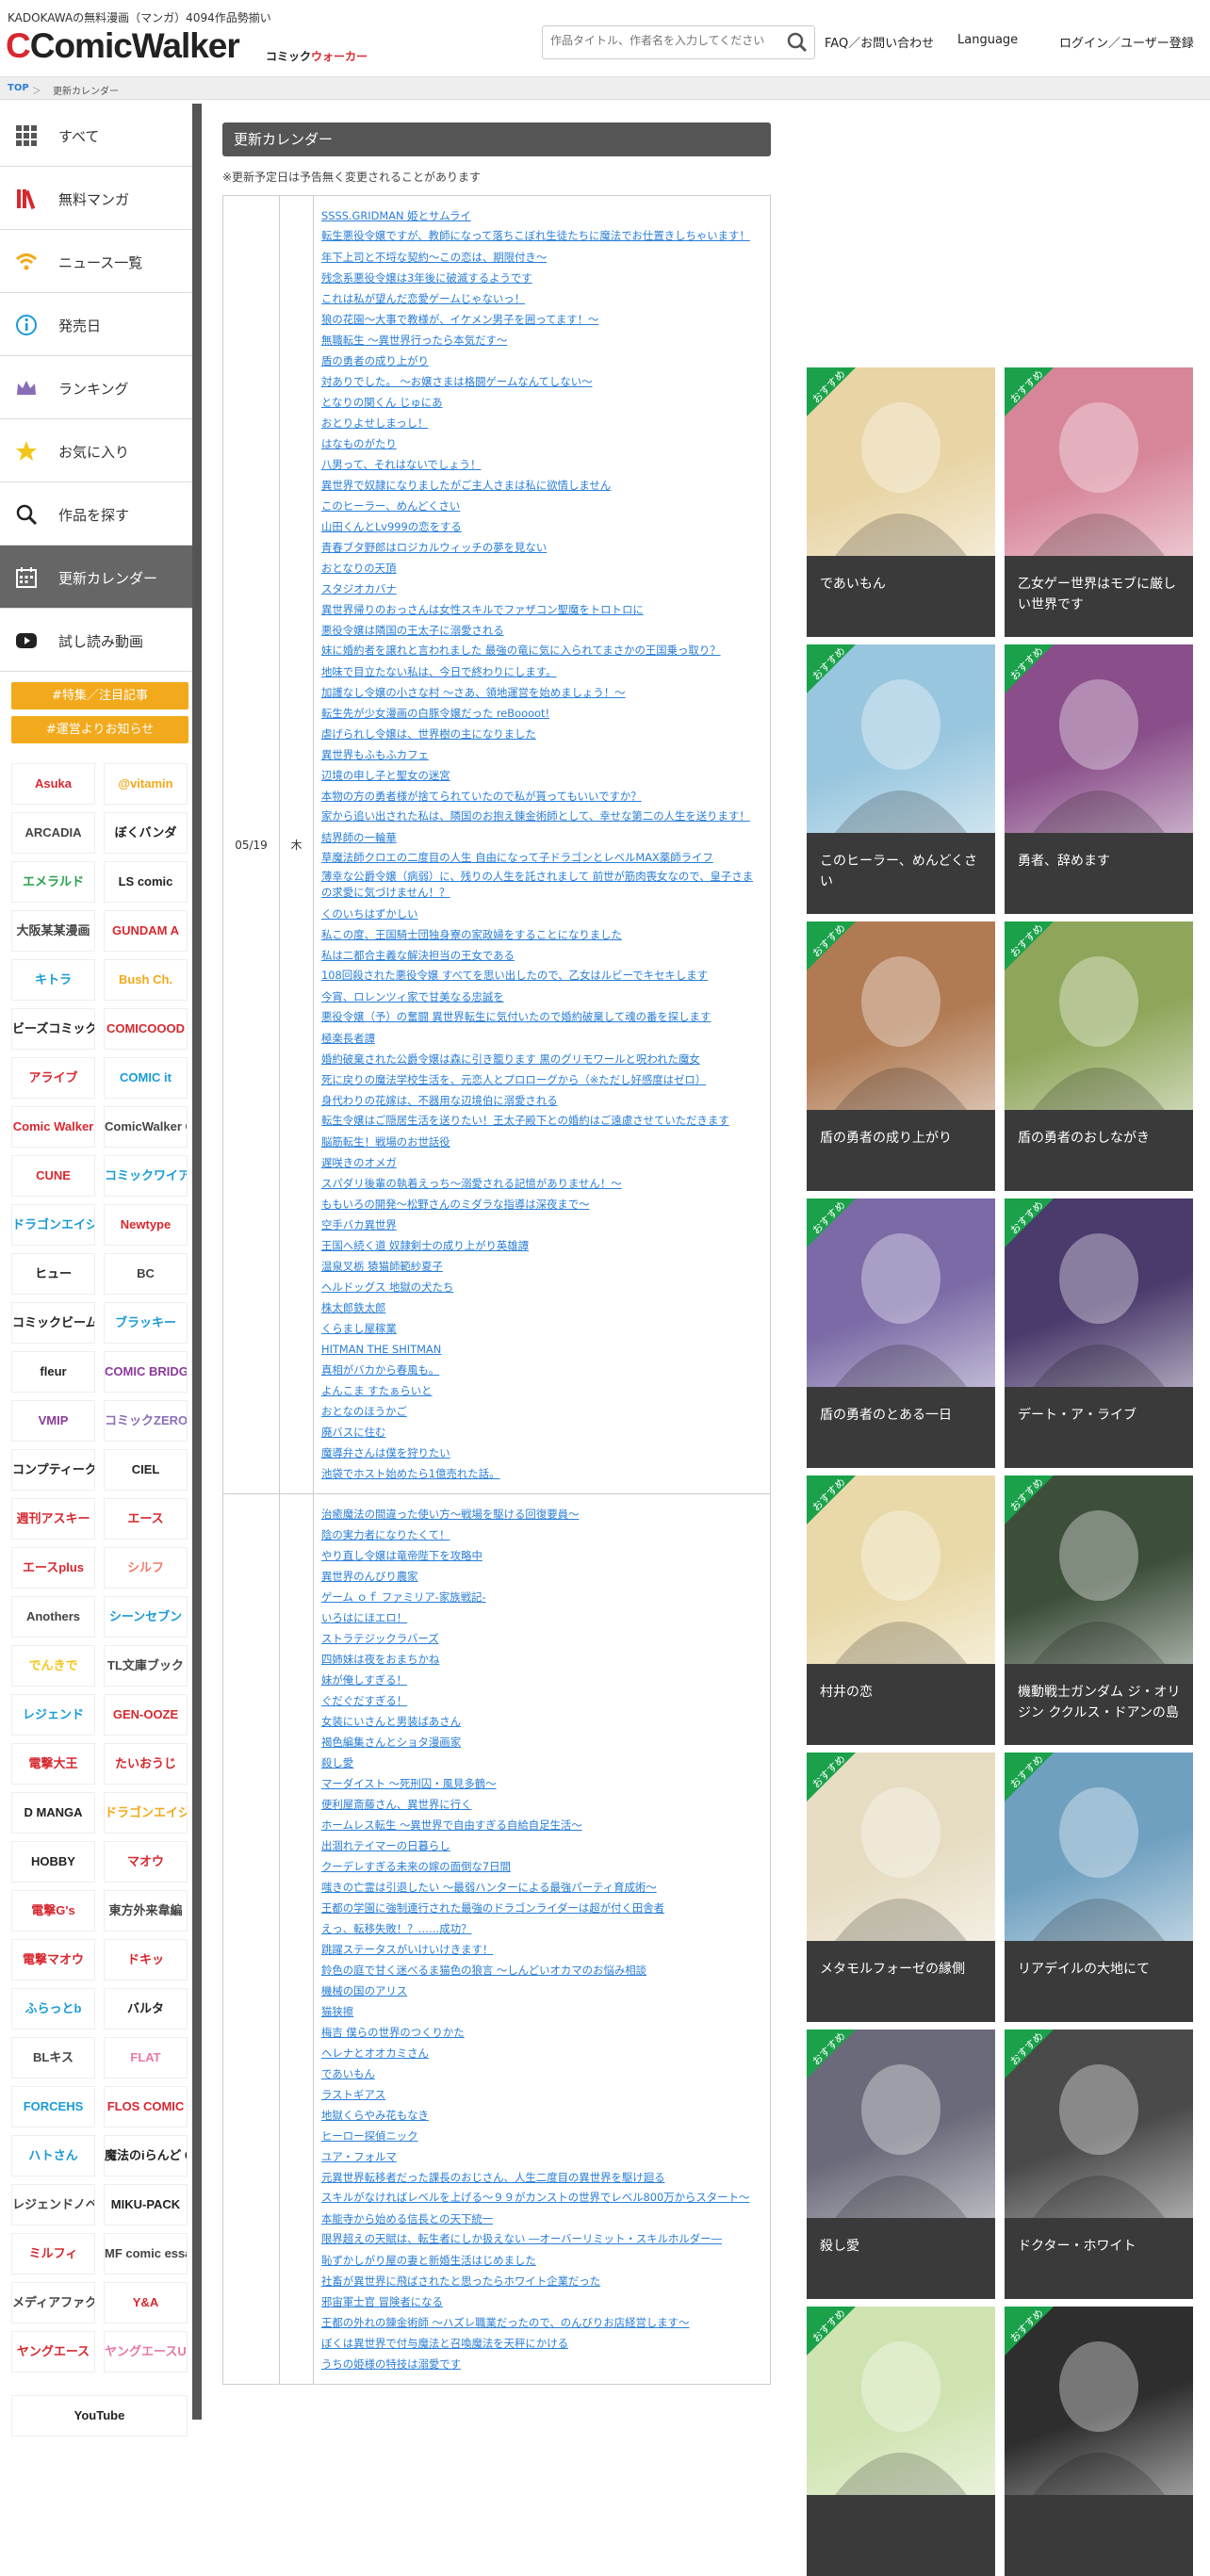 This screenshot has height=2576, width=1210. Describe the element at coordinates (146, 2156) in the screenshot. I see `label-logo: 魔法のiらんど COMICS` at that location.